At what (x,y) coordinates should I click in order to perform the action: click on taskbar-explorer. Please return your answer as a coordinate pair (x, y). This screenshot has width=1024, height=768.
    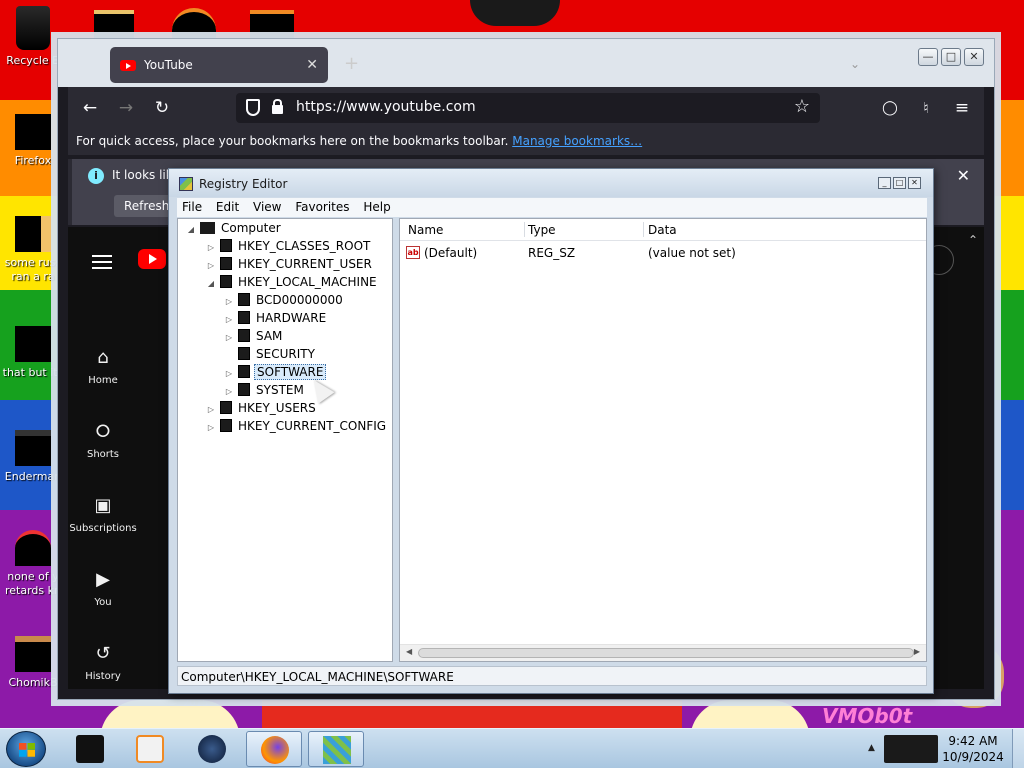
    Looking at the image, I should click on (90, 749).